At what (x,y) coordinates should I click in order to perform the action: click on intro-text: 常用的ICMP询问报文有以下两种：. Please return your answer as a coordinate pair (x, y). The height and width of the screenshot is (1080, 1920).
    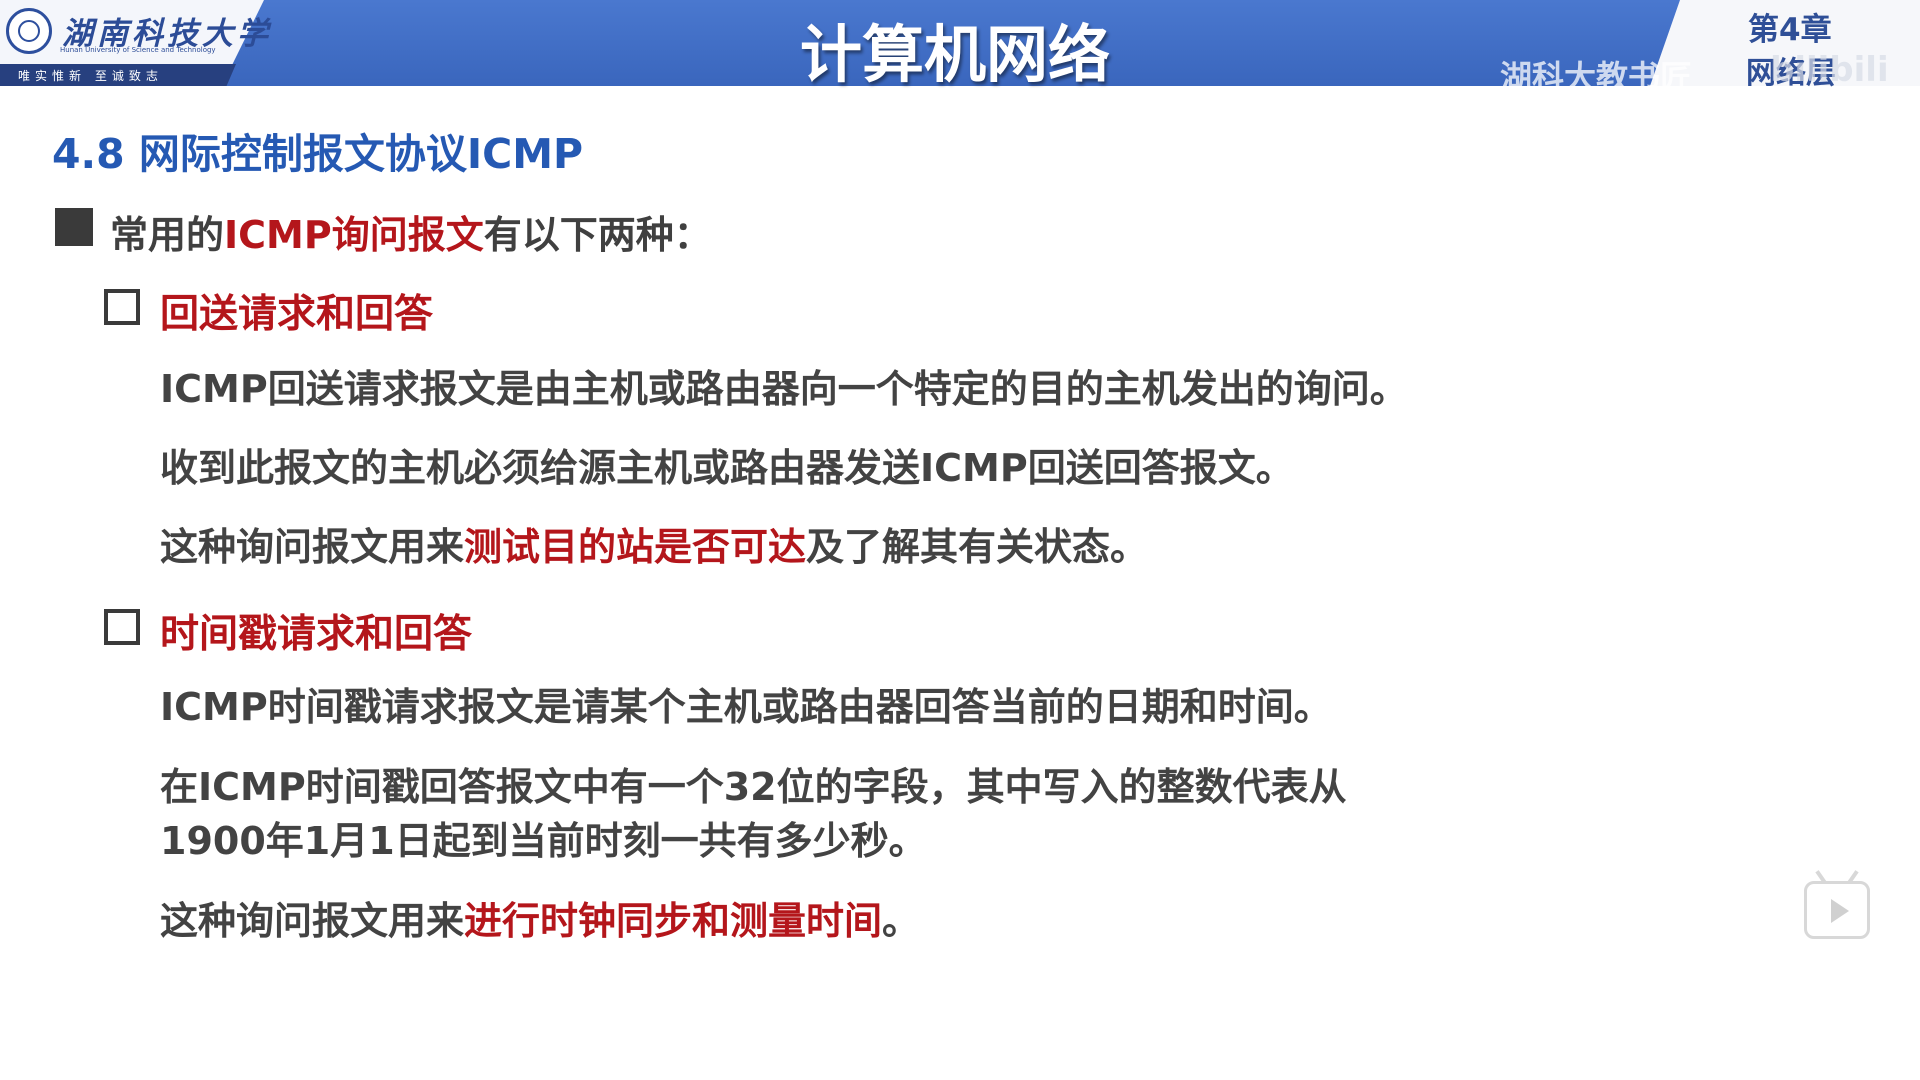
    Looking at the image, I should click on (411, 231).